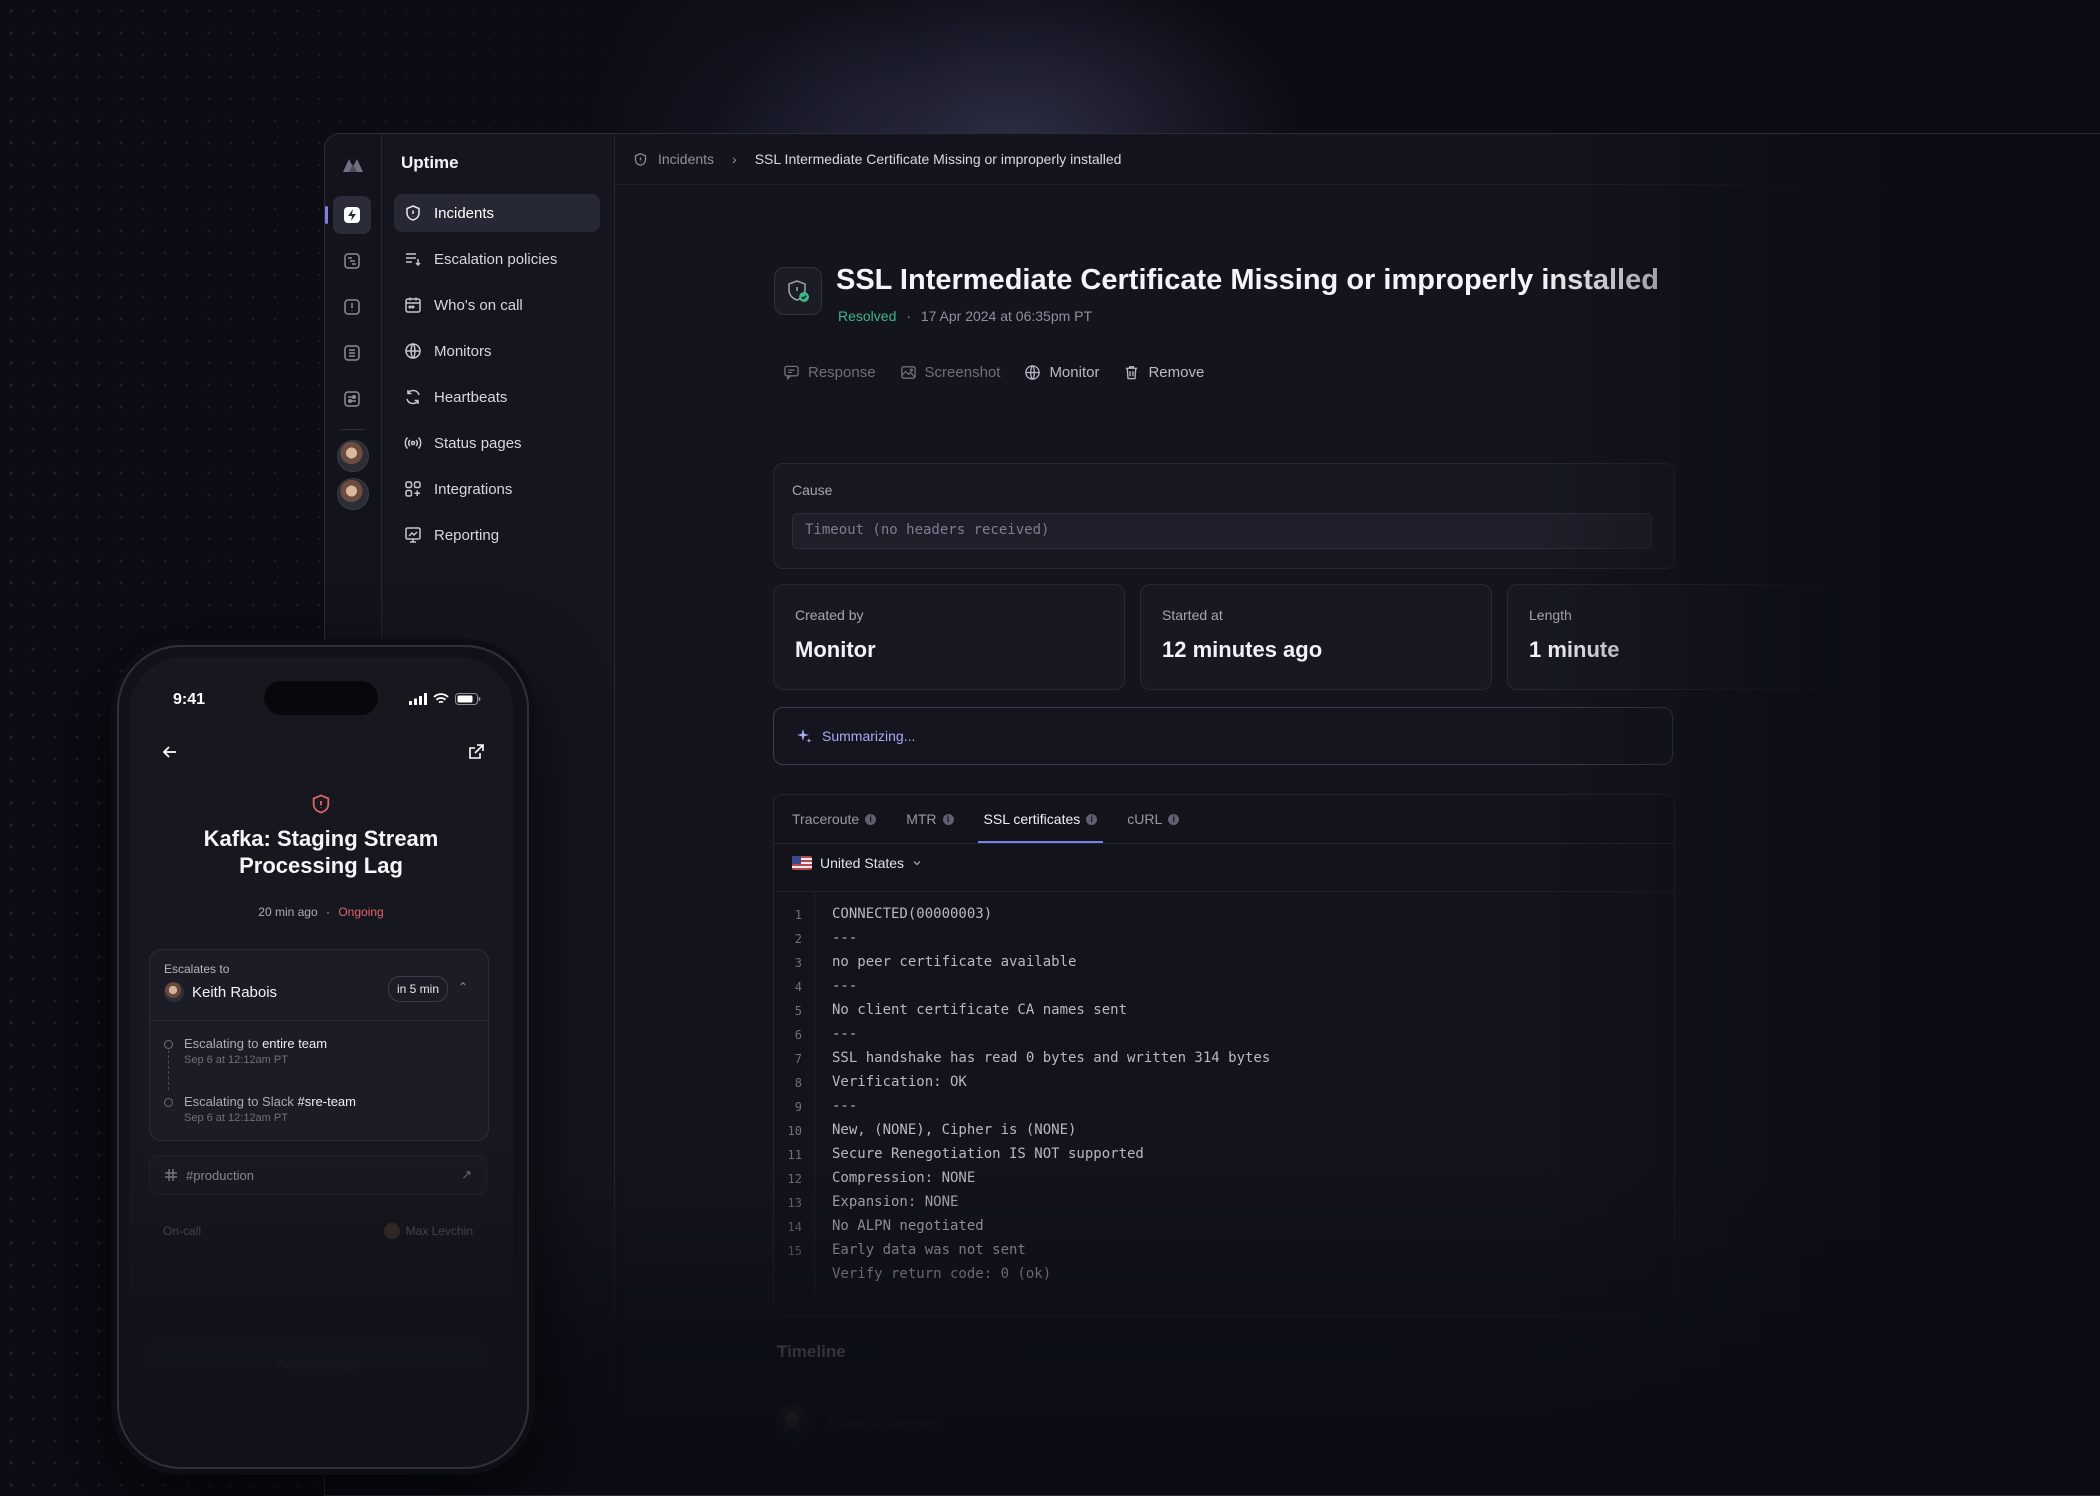  Describe the element at coordinates (236, 1060) in the screenshot. I see `step-time: Sep 6 at 12:12am PT` at that location.